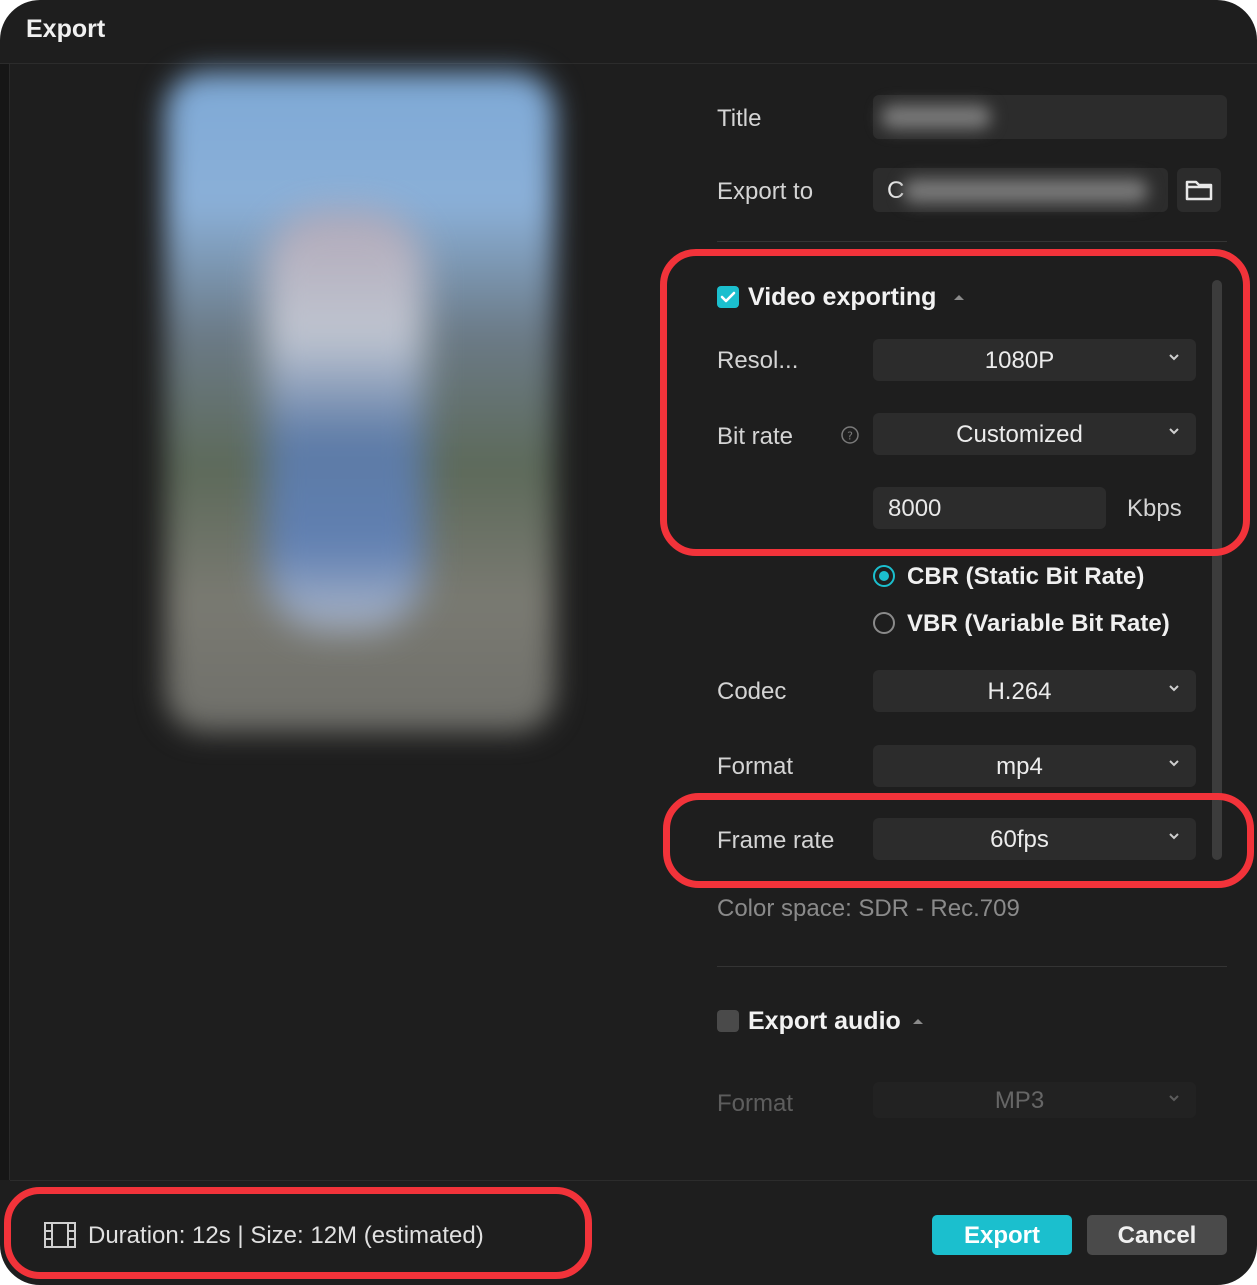 This screenshot has width=1257, height=1285. I want to click on audio-export-checkbox, so click(728, 1021).